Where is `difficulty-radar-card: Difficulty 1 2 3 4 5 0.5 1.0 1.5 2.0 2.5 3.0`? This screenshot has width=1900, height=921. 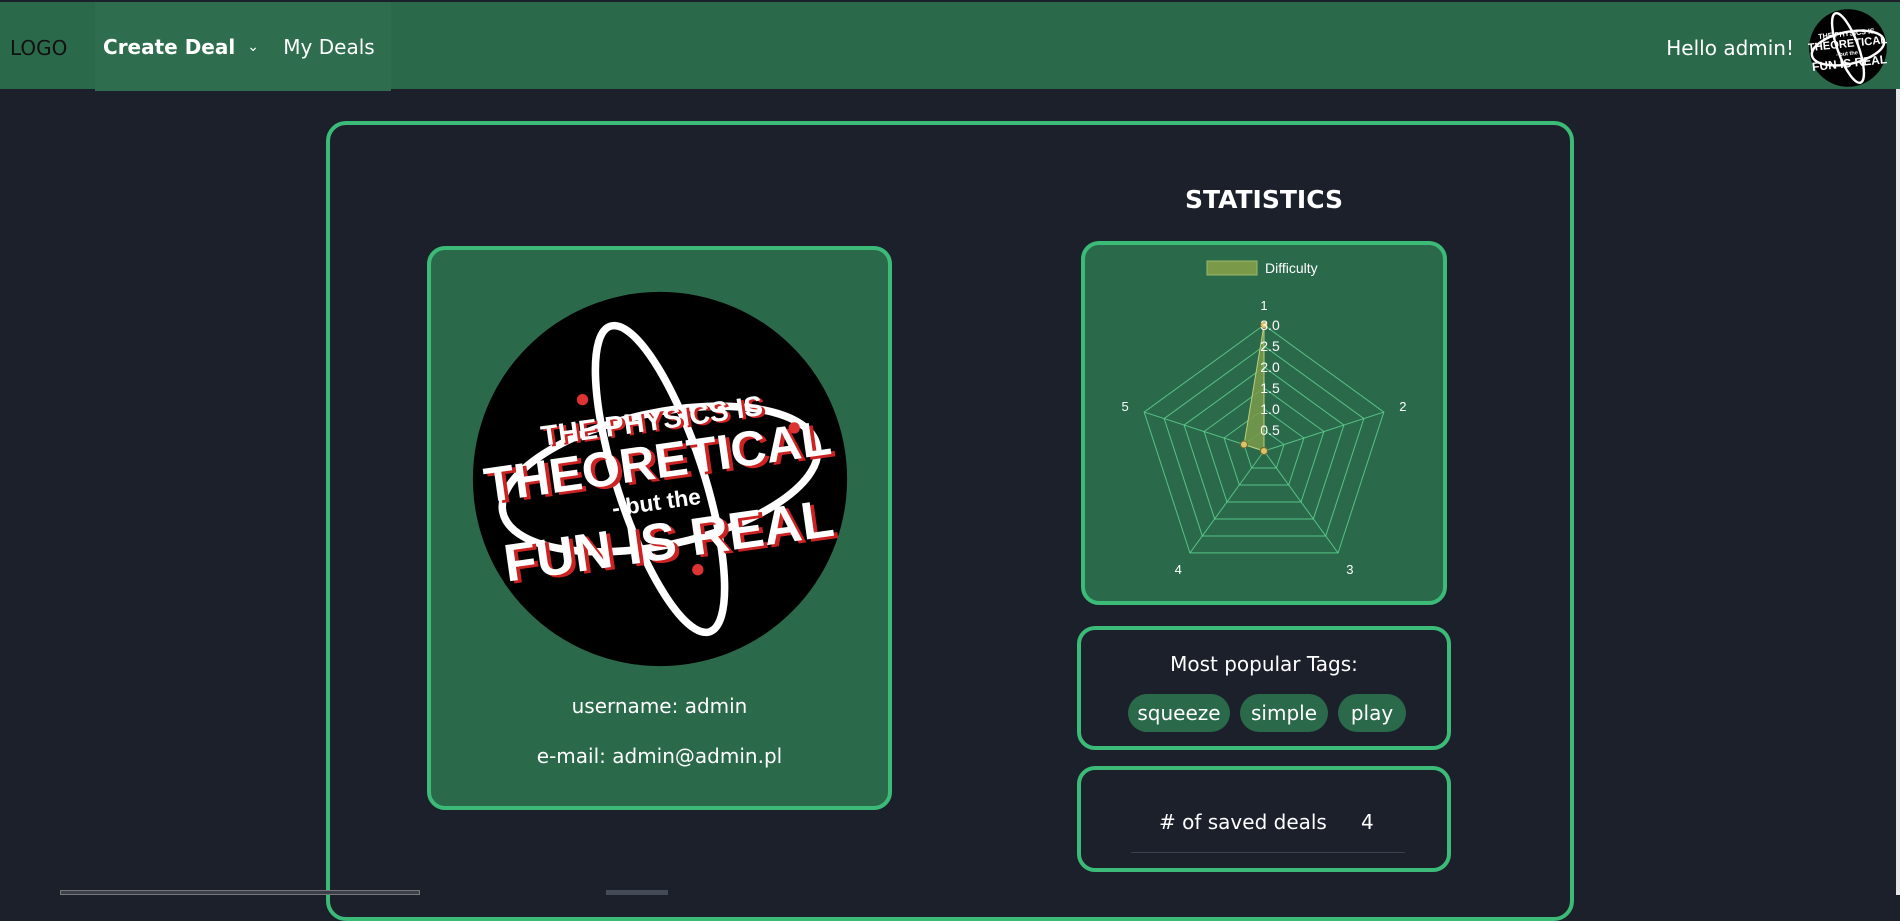 difficulty-radar-card: Difficulty 1 2 3 4 5 0.5 1.0 1.5 2.0 2.5 3.0 is located at coordinates (1264, 423).